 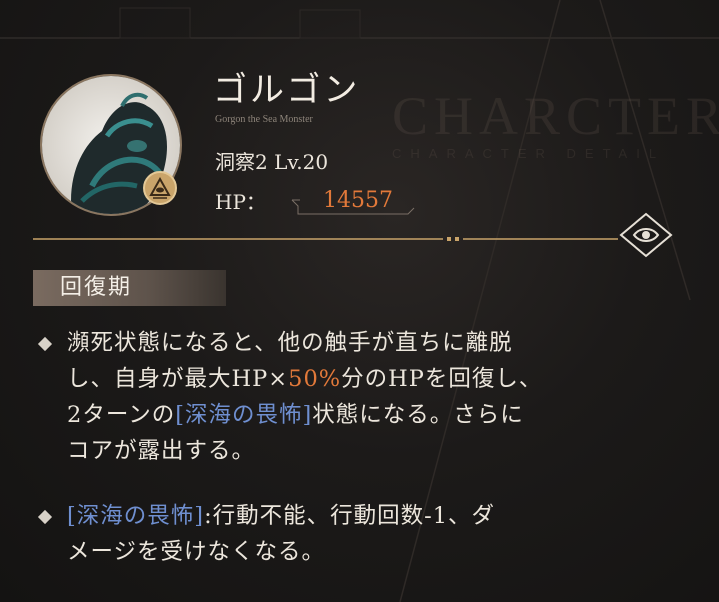 I want to click on enemy-name: ゴルゴン, so click(x=287, y=90).